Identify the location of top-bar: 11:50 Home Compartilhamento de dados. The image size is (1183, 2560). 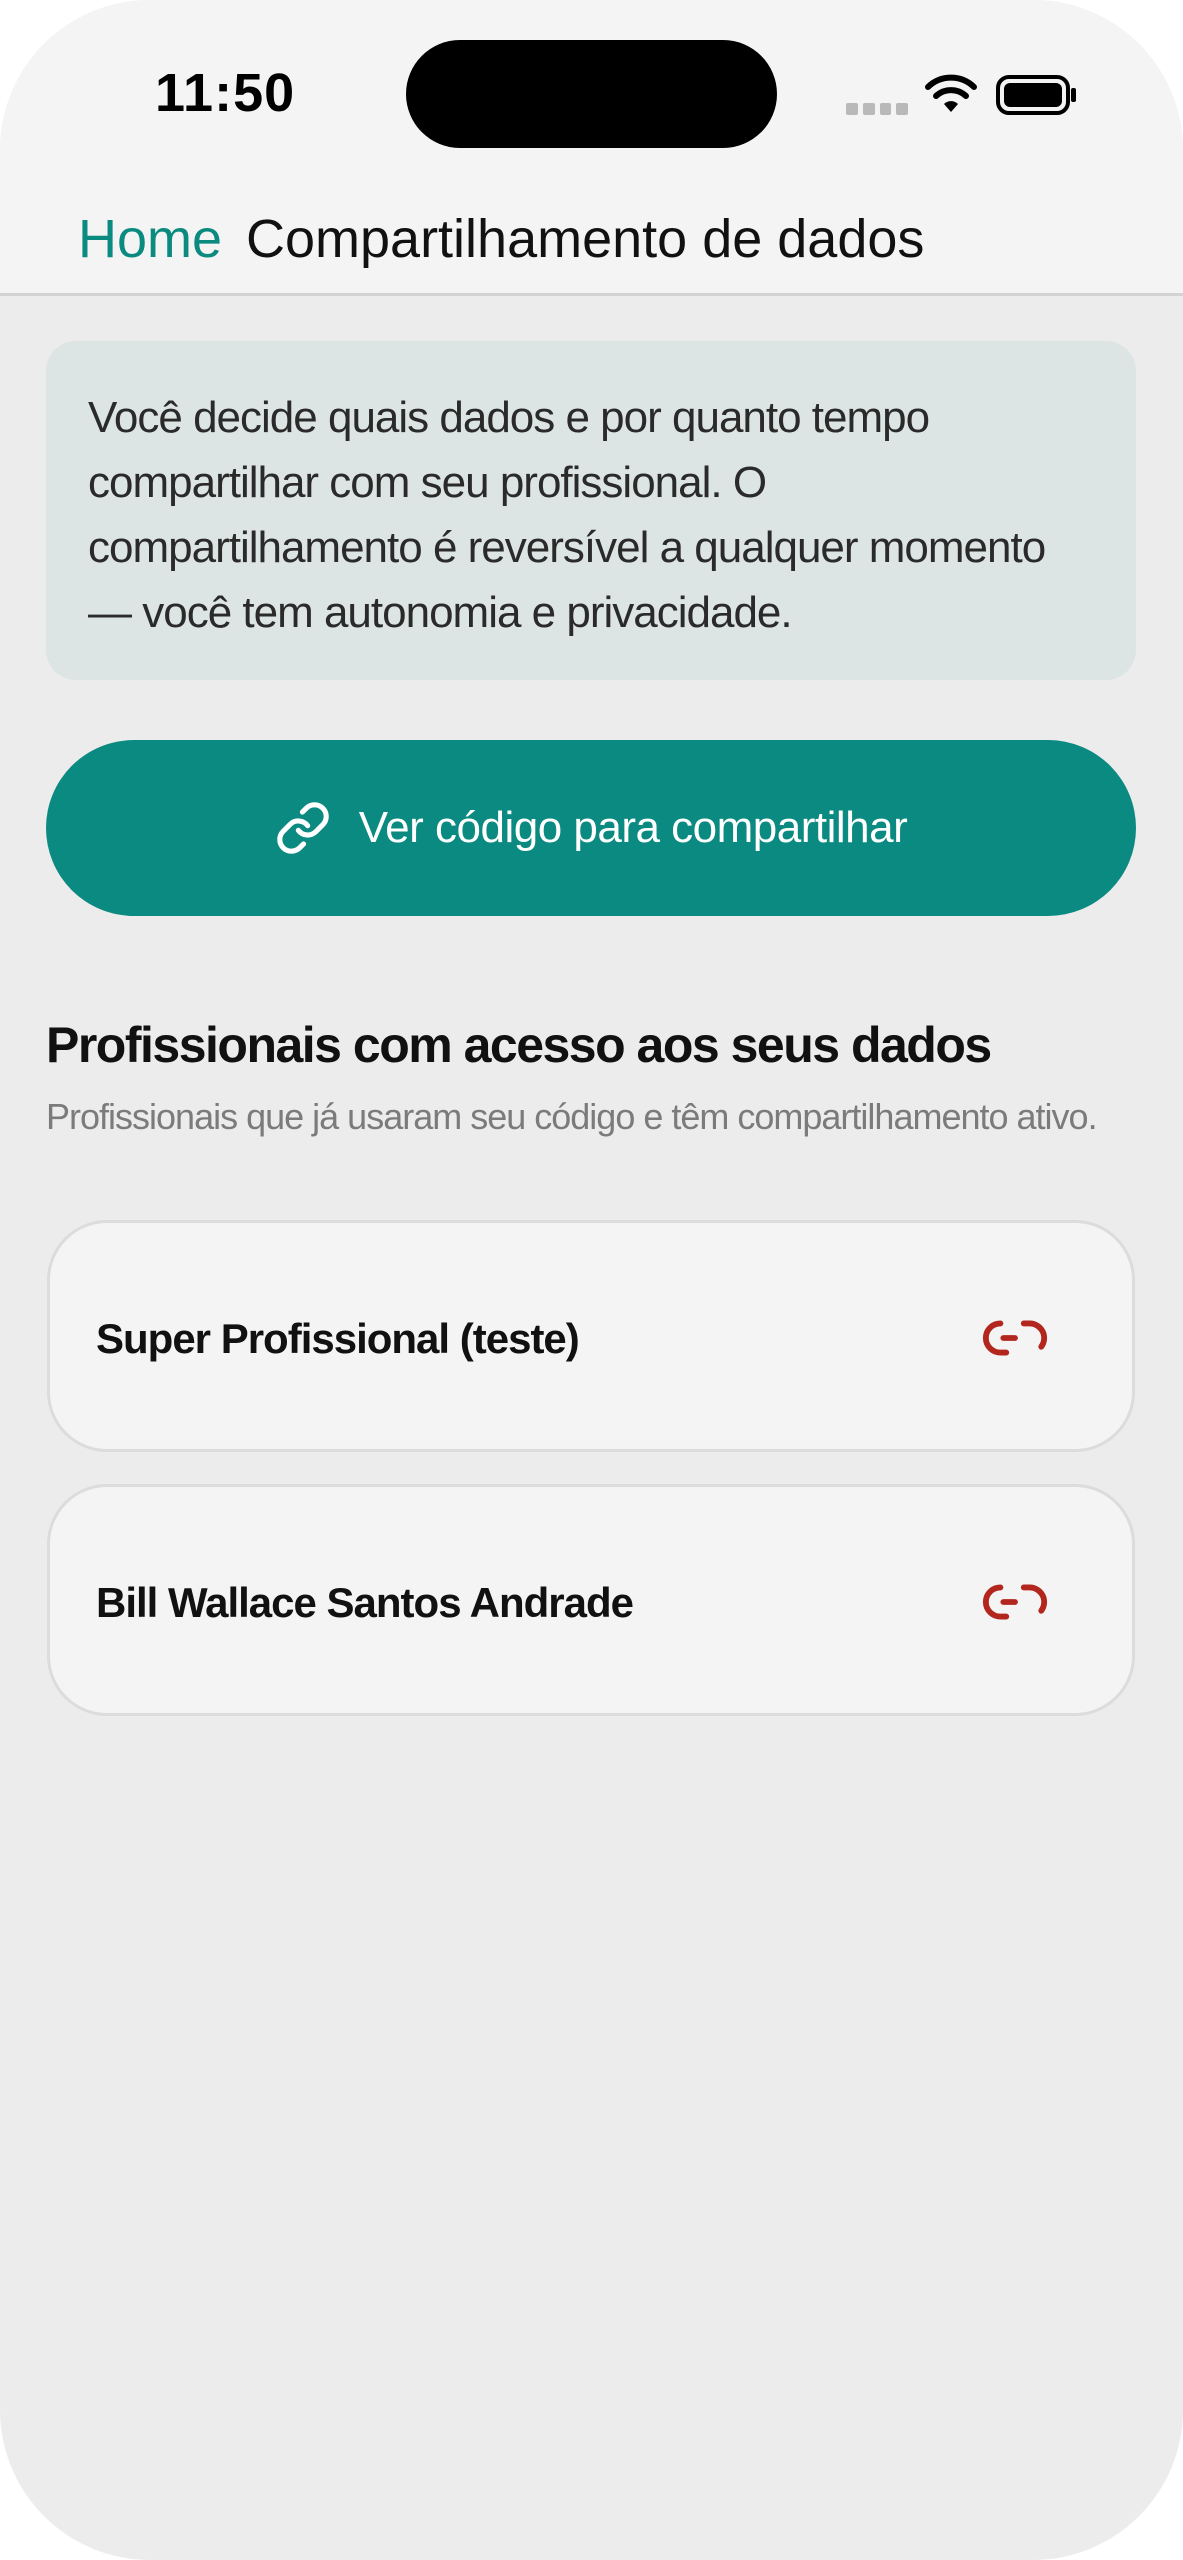
(591, 148).